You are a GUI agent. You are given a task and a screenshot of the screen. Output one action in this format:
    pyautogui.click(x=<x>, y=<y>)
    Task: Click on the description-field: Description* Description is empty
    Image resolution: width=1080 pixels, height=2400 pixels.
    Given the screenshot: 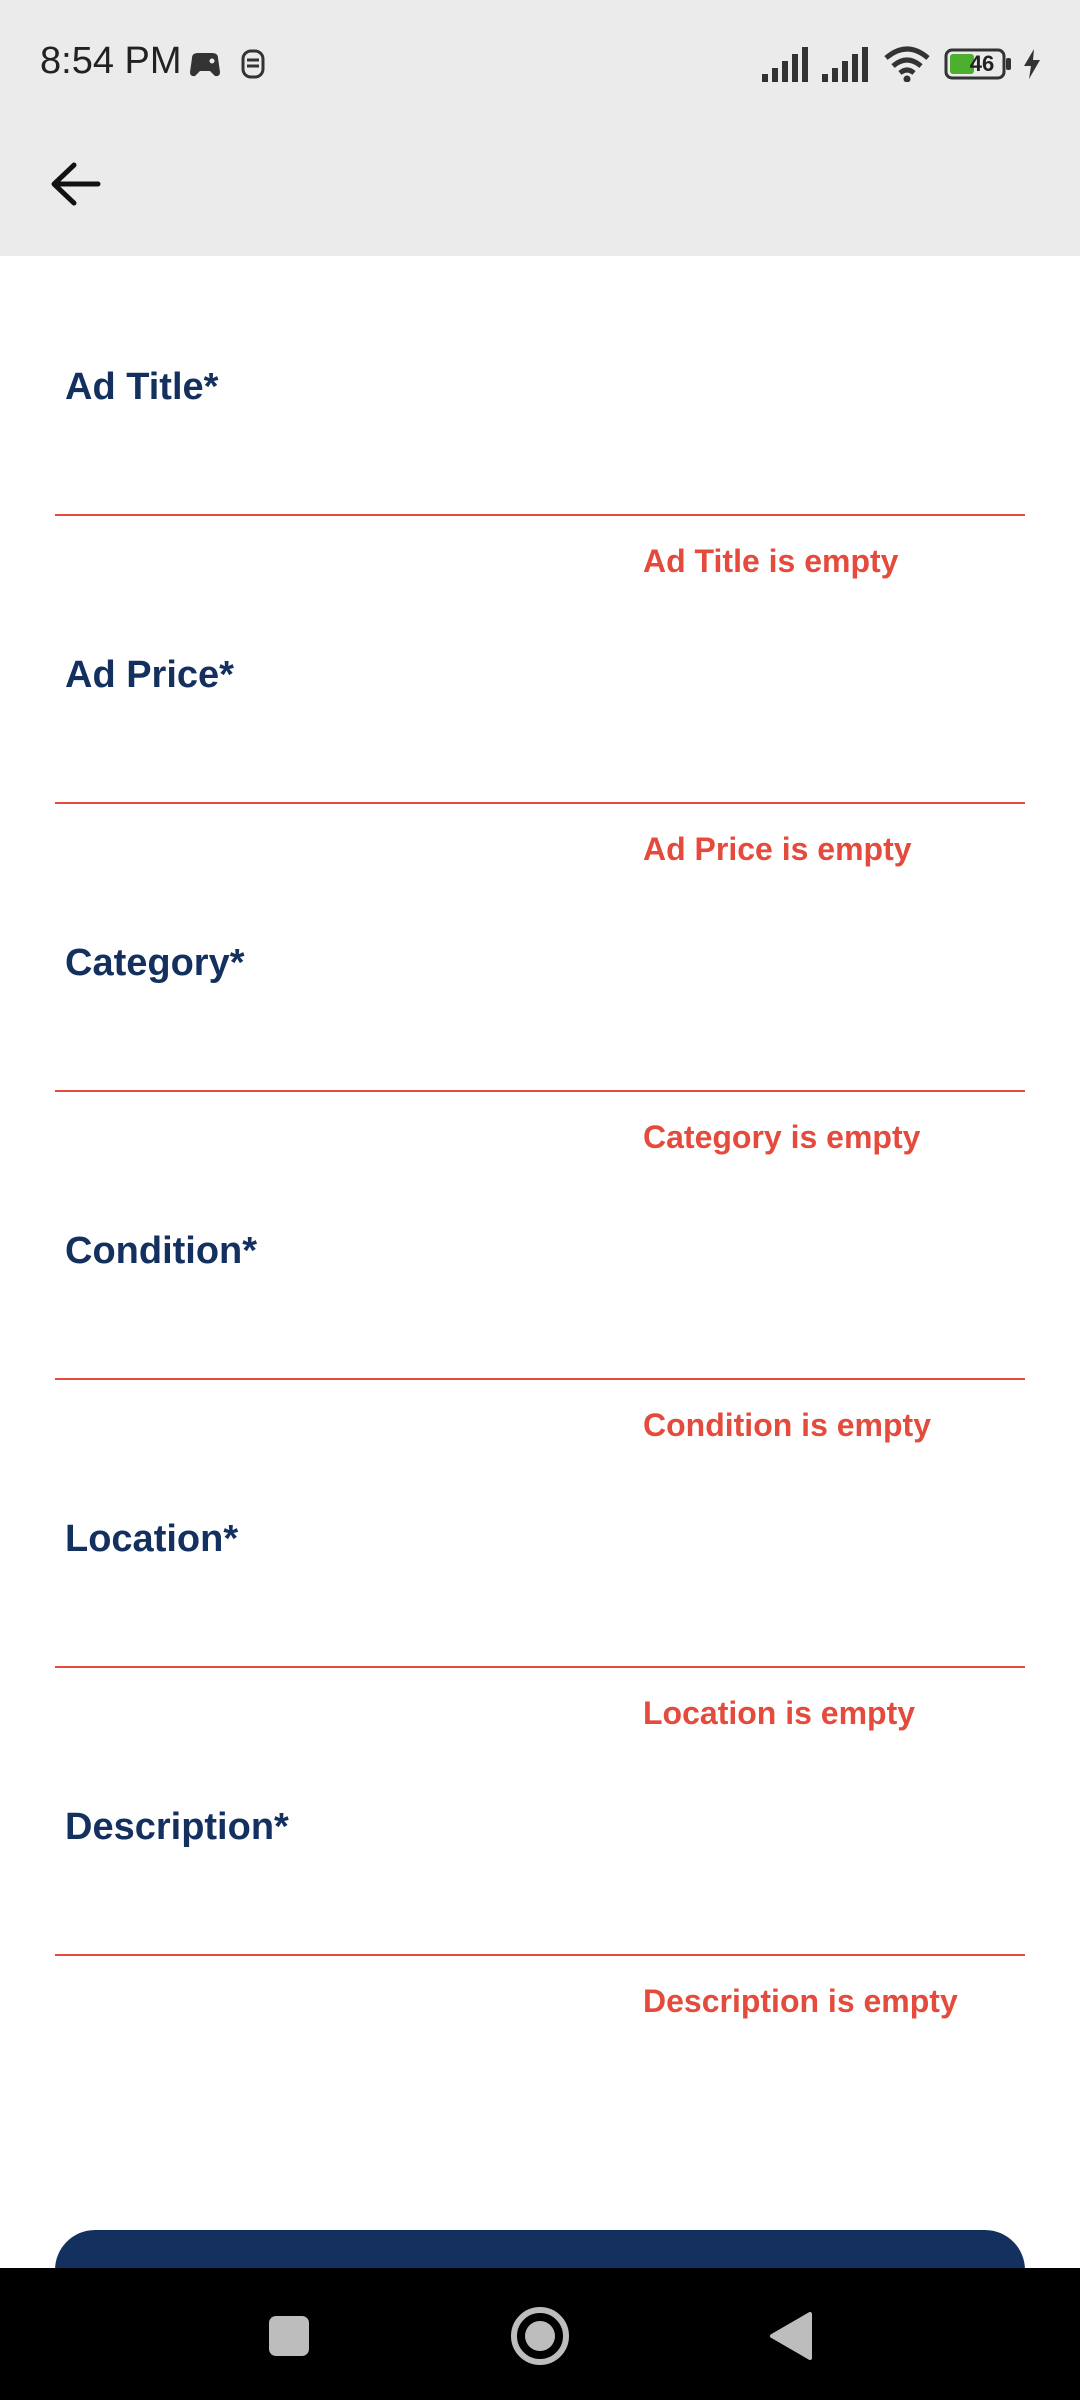 What is the action you would take?
    pyautogui.click(x=540, y=1857)
    